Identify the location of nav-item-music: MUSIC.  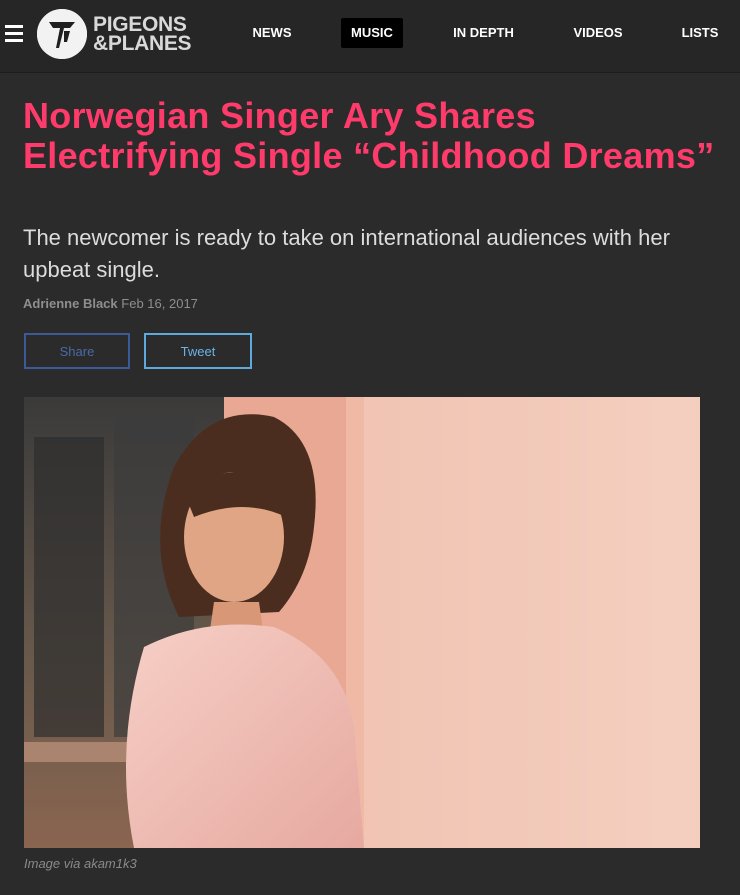
(372, 33).